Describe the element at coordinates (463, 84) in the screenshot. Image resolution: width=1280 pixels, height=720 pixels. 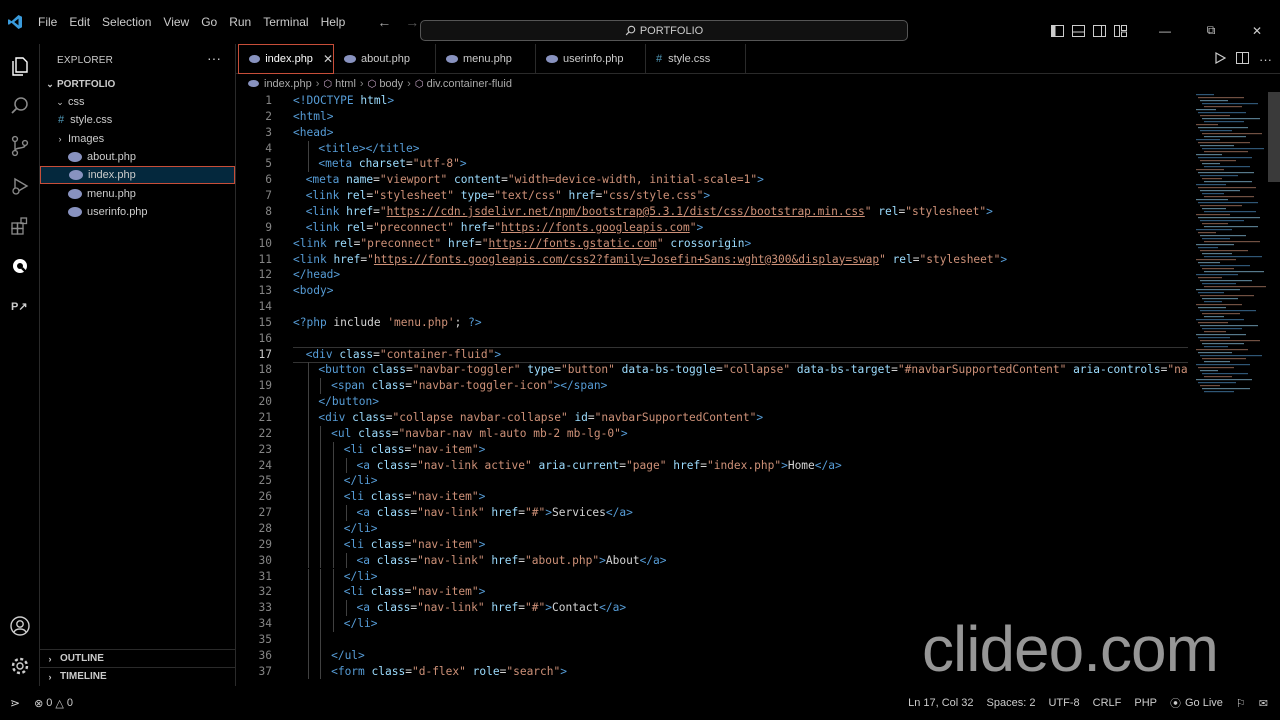
I see `breadcrumb-item: ⬡ div.container-fluid` at that location.